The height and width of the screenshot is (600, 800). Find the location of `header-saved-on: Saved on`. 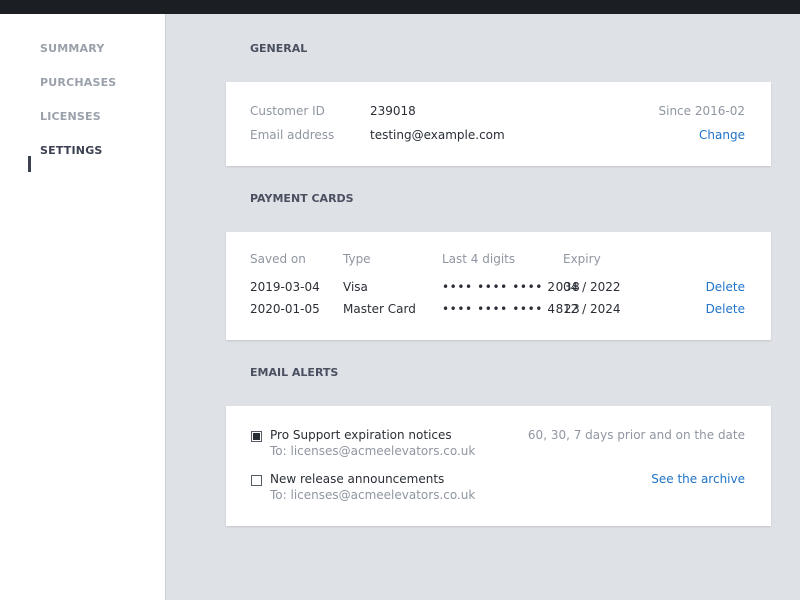

header-saved-on: Saved on is located at coordinates (278, 259).